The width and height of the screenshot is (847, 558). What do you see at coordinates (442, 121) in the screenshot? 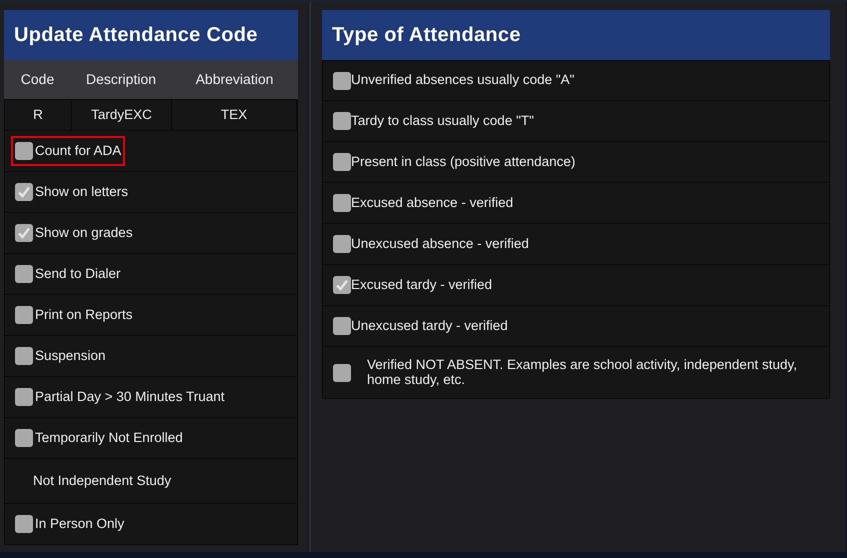
I see `option-label: Tardy to class usually code "T"` at bounding box center [442, 121].